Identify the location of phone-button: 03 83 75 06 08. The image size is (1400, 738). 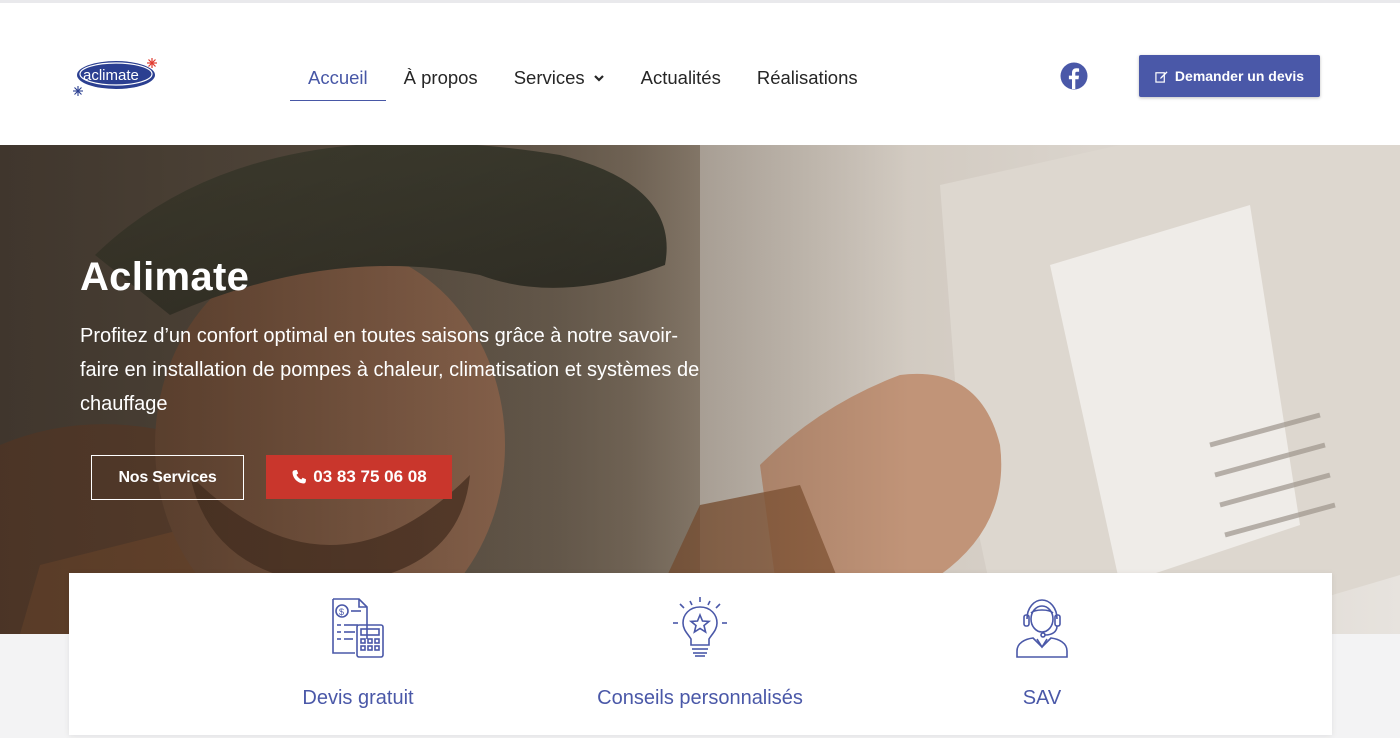
(359, 477).